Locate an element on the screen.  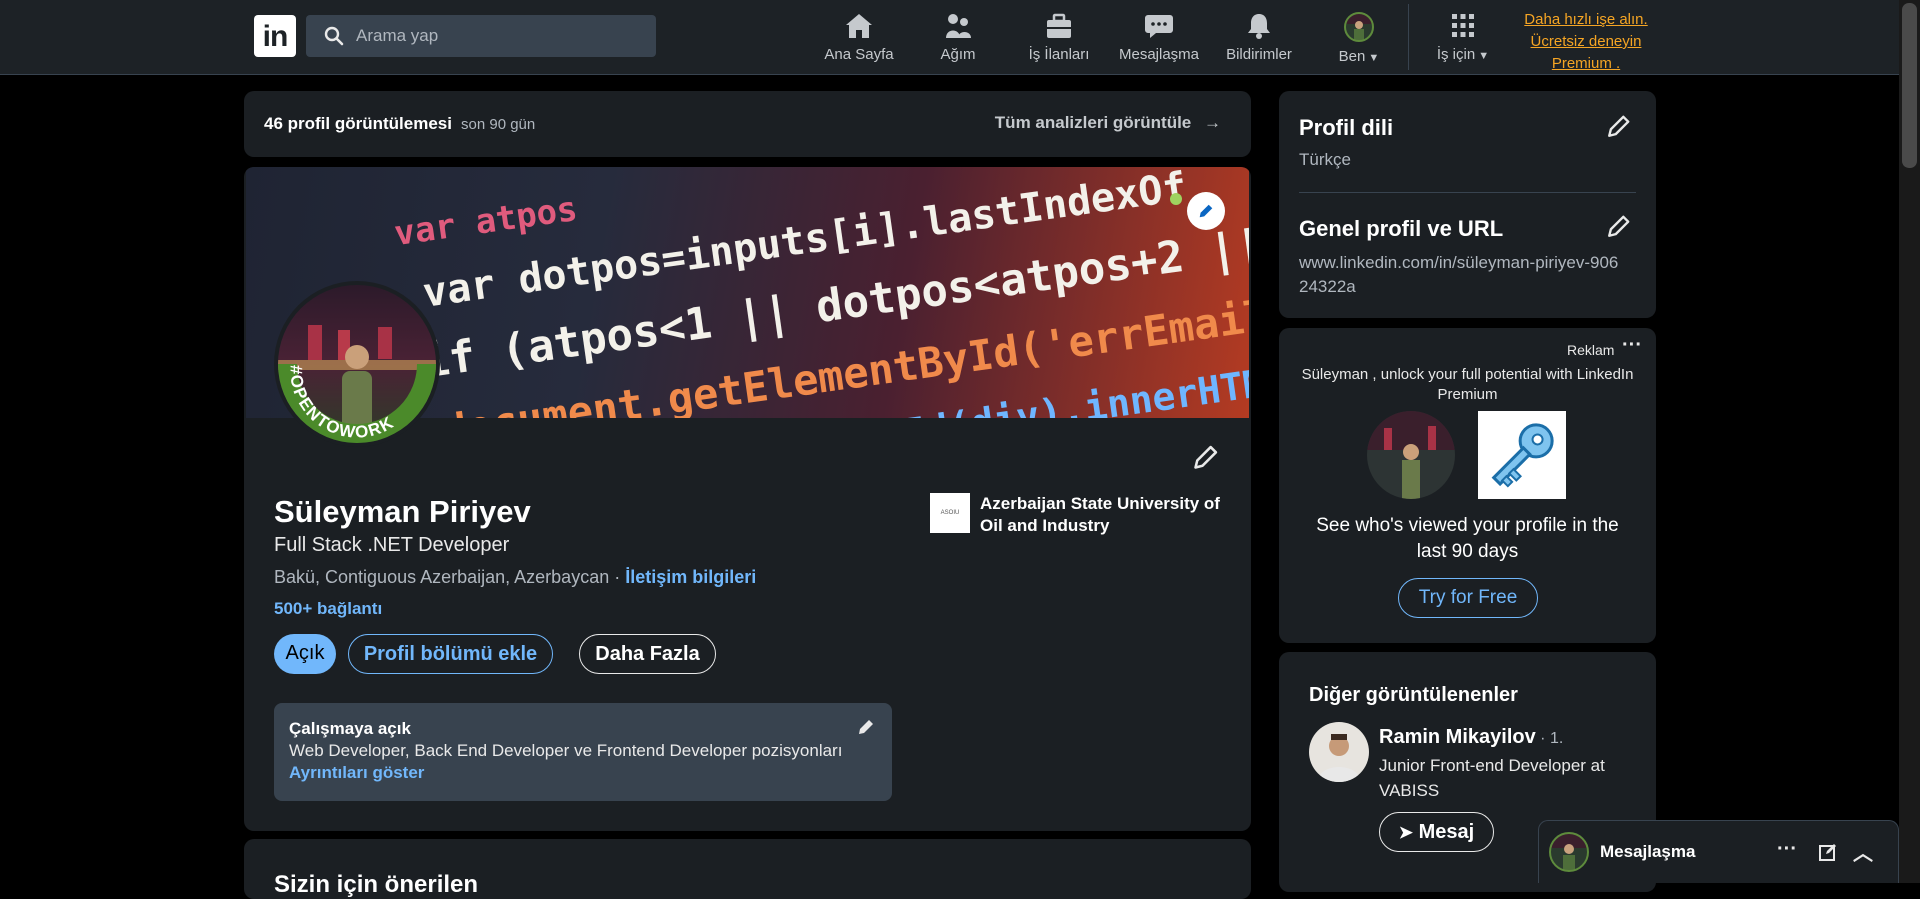
public-profile-title: Genel profil ve URL is located at coordinates (1401, 228).